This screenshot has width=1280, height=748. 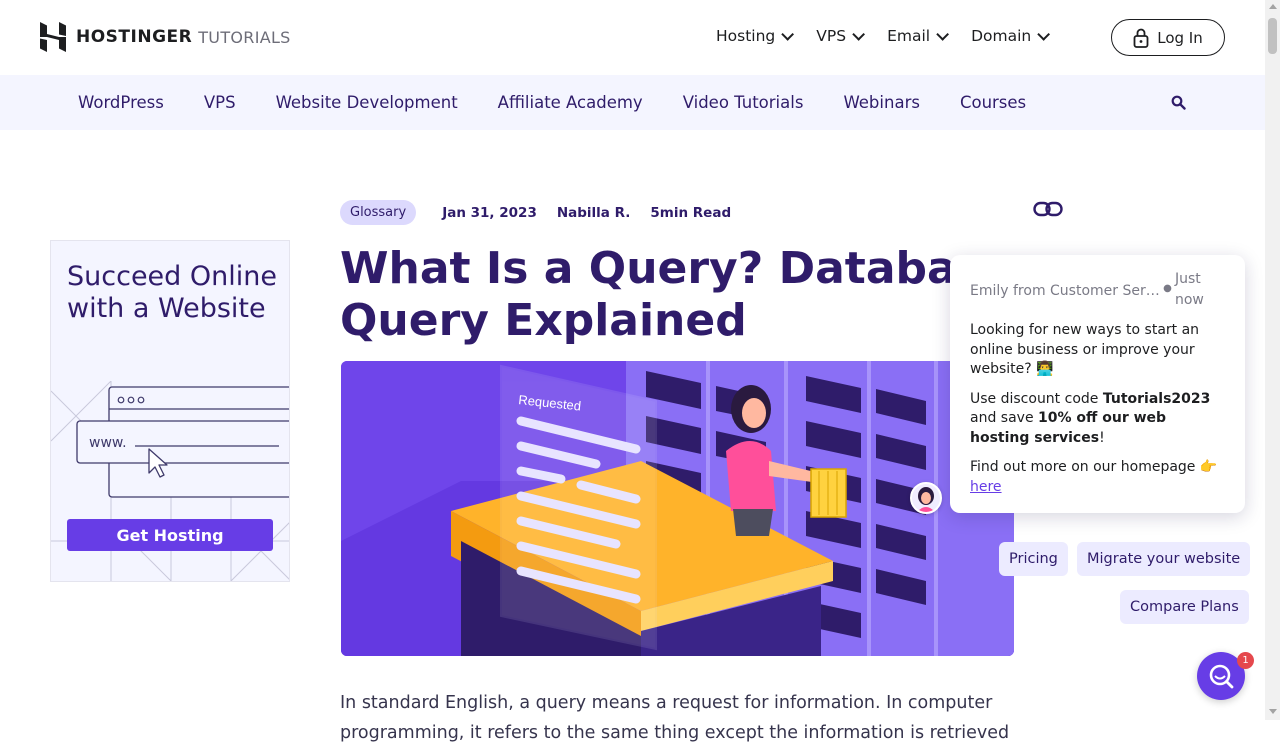 What do you see at coordinates (594, 213) in the screenshot?
I see `author-name: Nabilla R.` at bounding box center [594, 213].